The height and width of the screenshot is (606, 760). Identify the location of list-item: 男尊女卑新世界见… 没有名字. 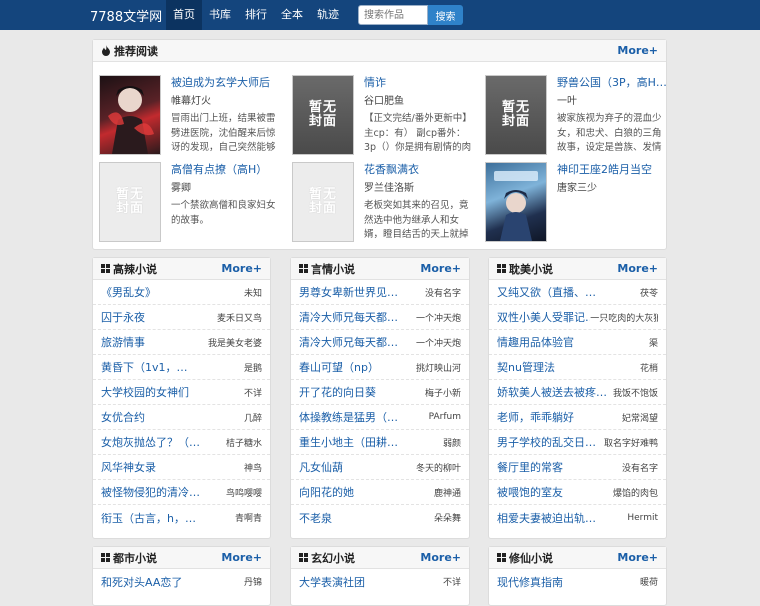
(380, 292).